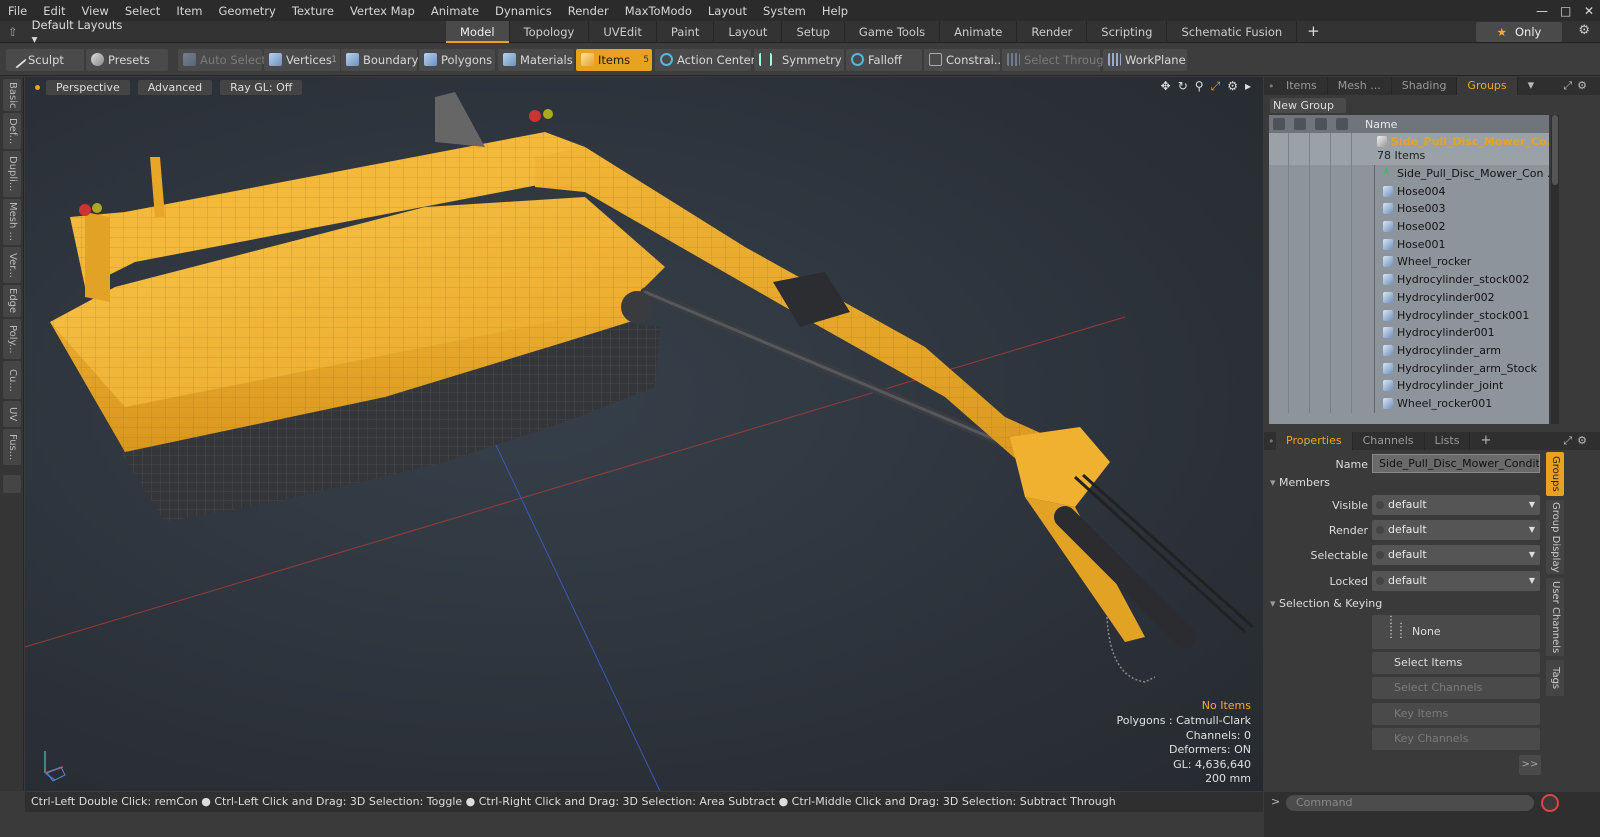  Describe the element at coordinates (705, 60) in the screenshot. I see `action-center-button: Action Center` at that location.